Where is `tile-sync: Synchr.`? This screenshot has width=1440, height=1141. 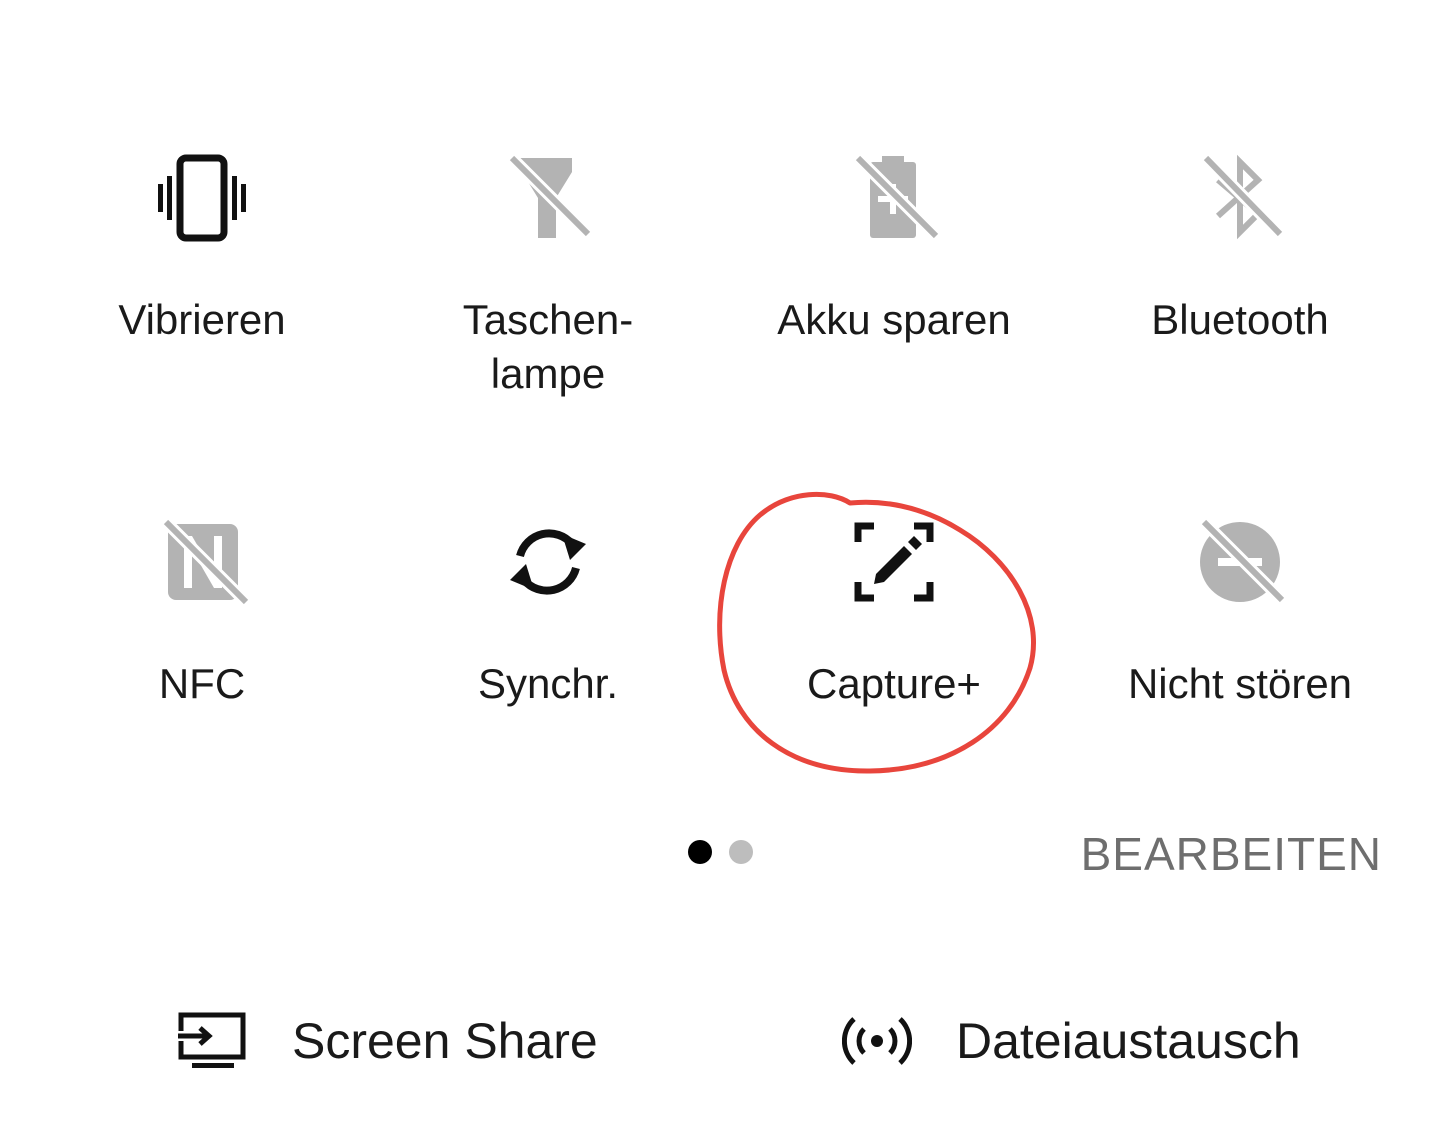 tile-sync: Synchr. is located at coordinates (548, 612).